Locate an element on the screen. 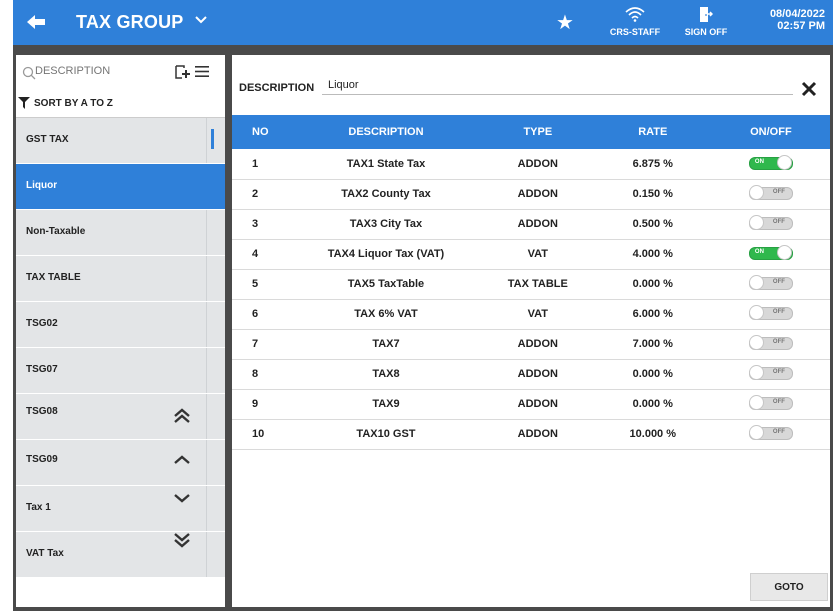 This screenshot has width=833, height=611. description-field is located at coordinates (557, 85).